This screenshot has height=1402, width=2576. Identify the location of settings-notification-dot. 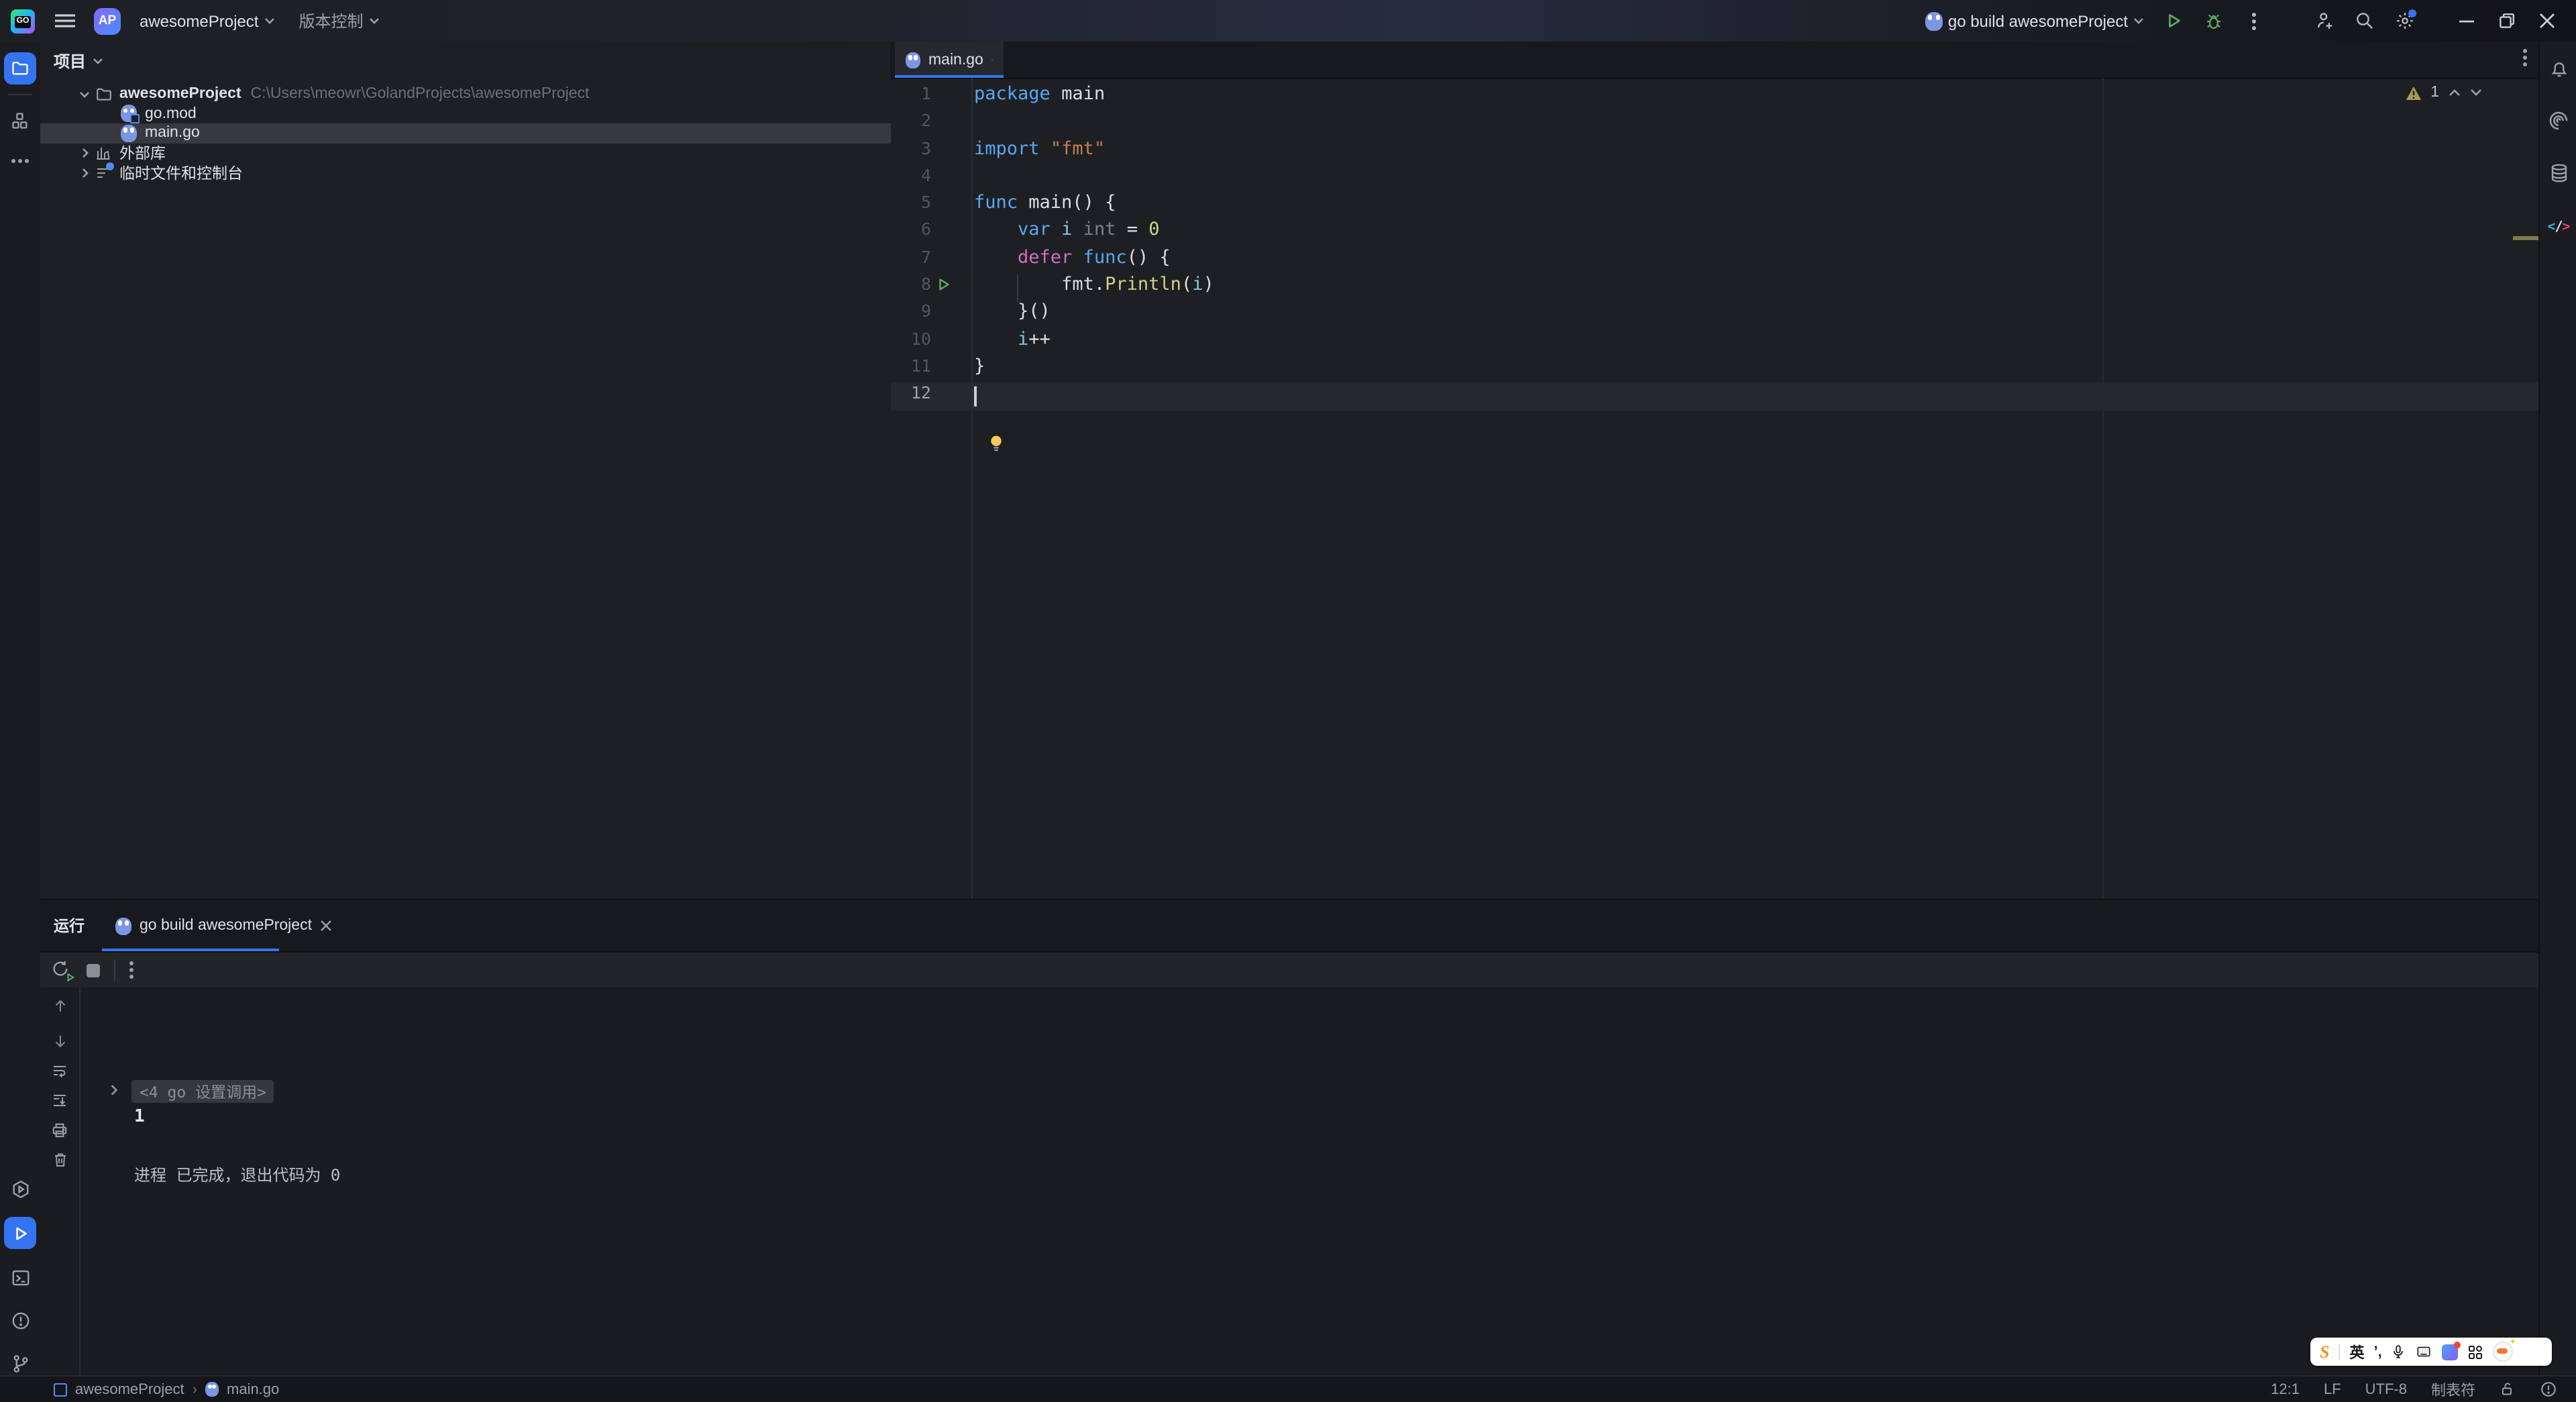
(2412, 13).